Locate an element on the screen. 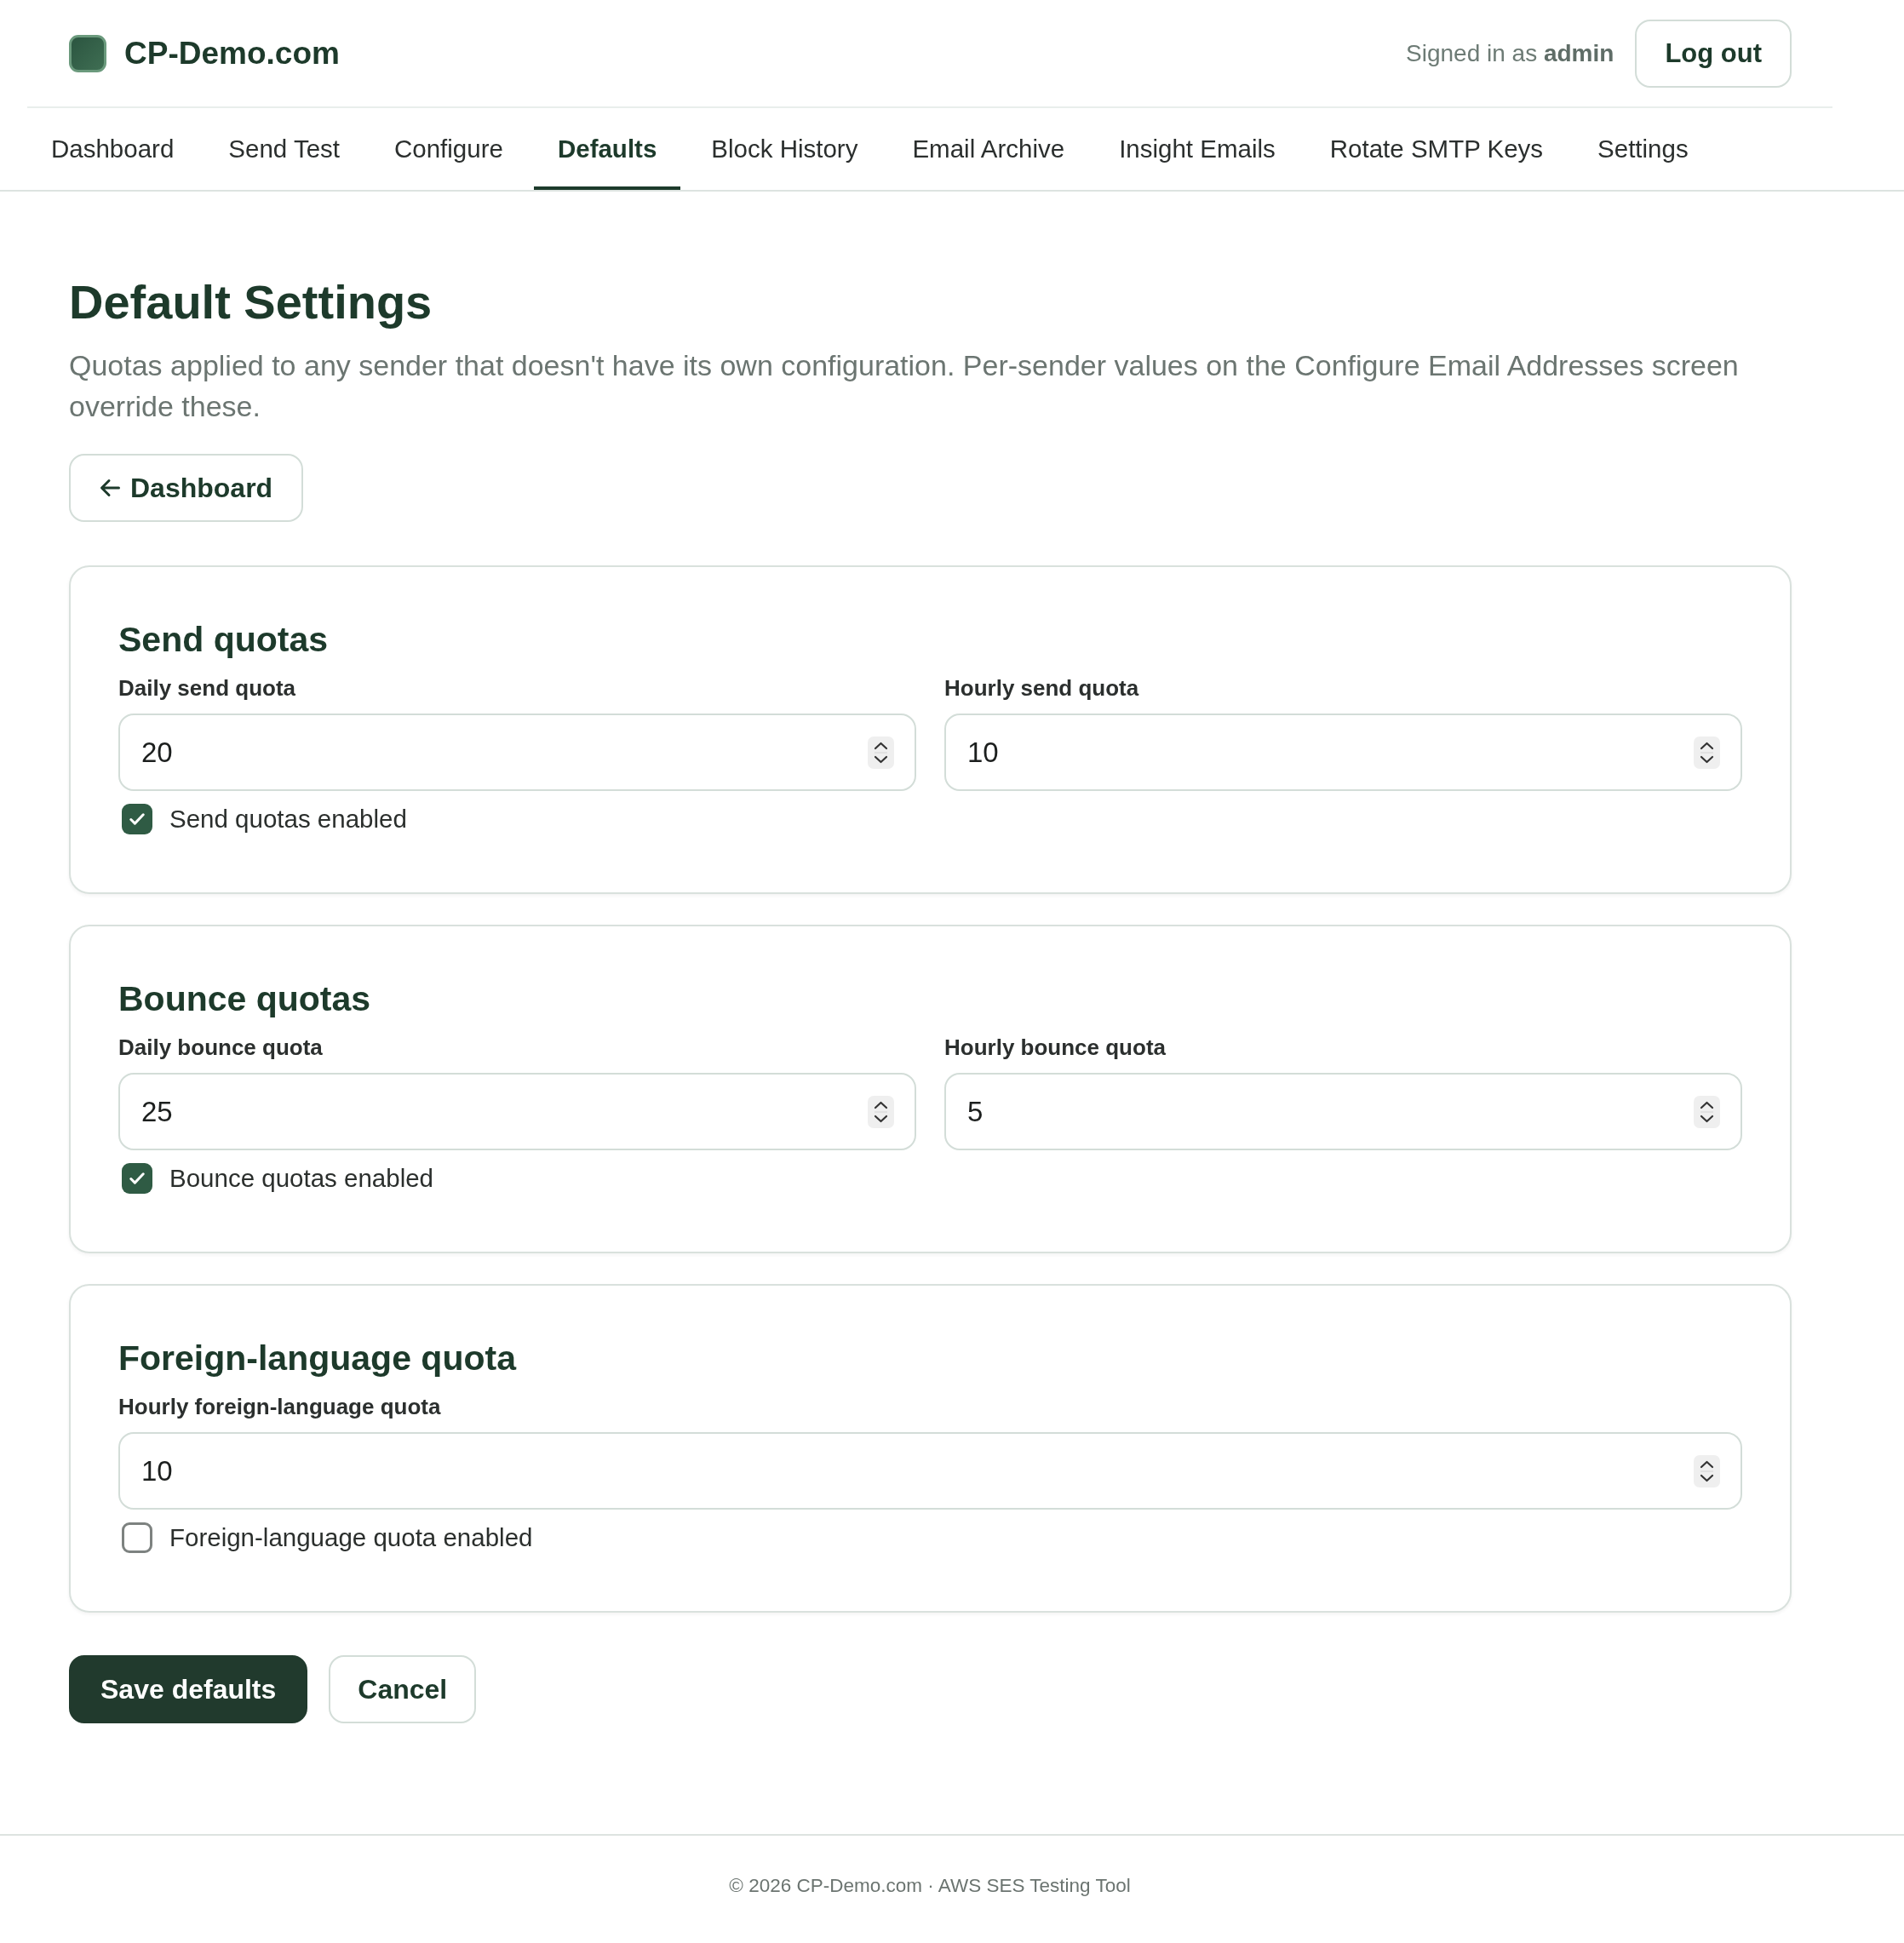 Image resolution: width=1904 pixels, height=1943 pixels. checkbox-label: Foreign-language quota enabled is located at coordinates (351, 1538).